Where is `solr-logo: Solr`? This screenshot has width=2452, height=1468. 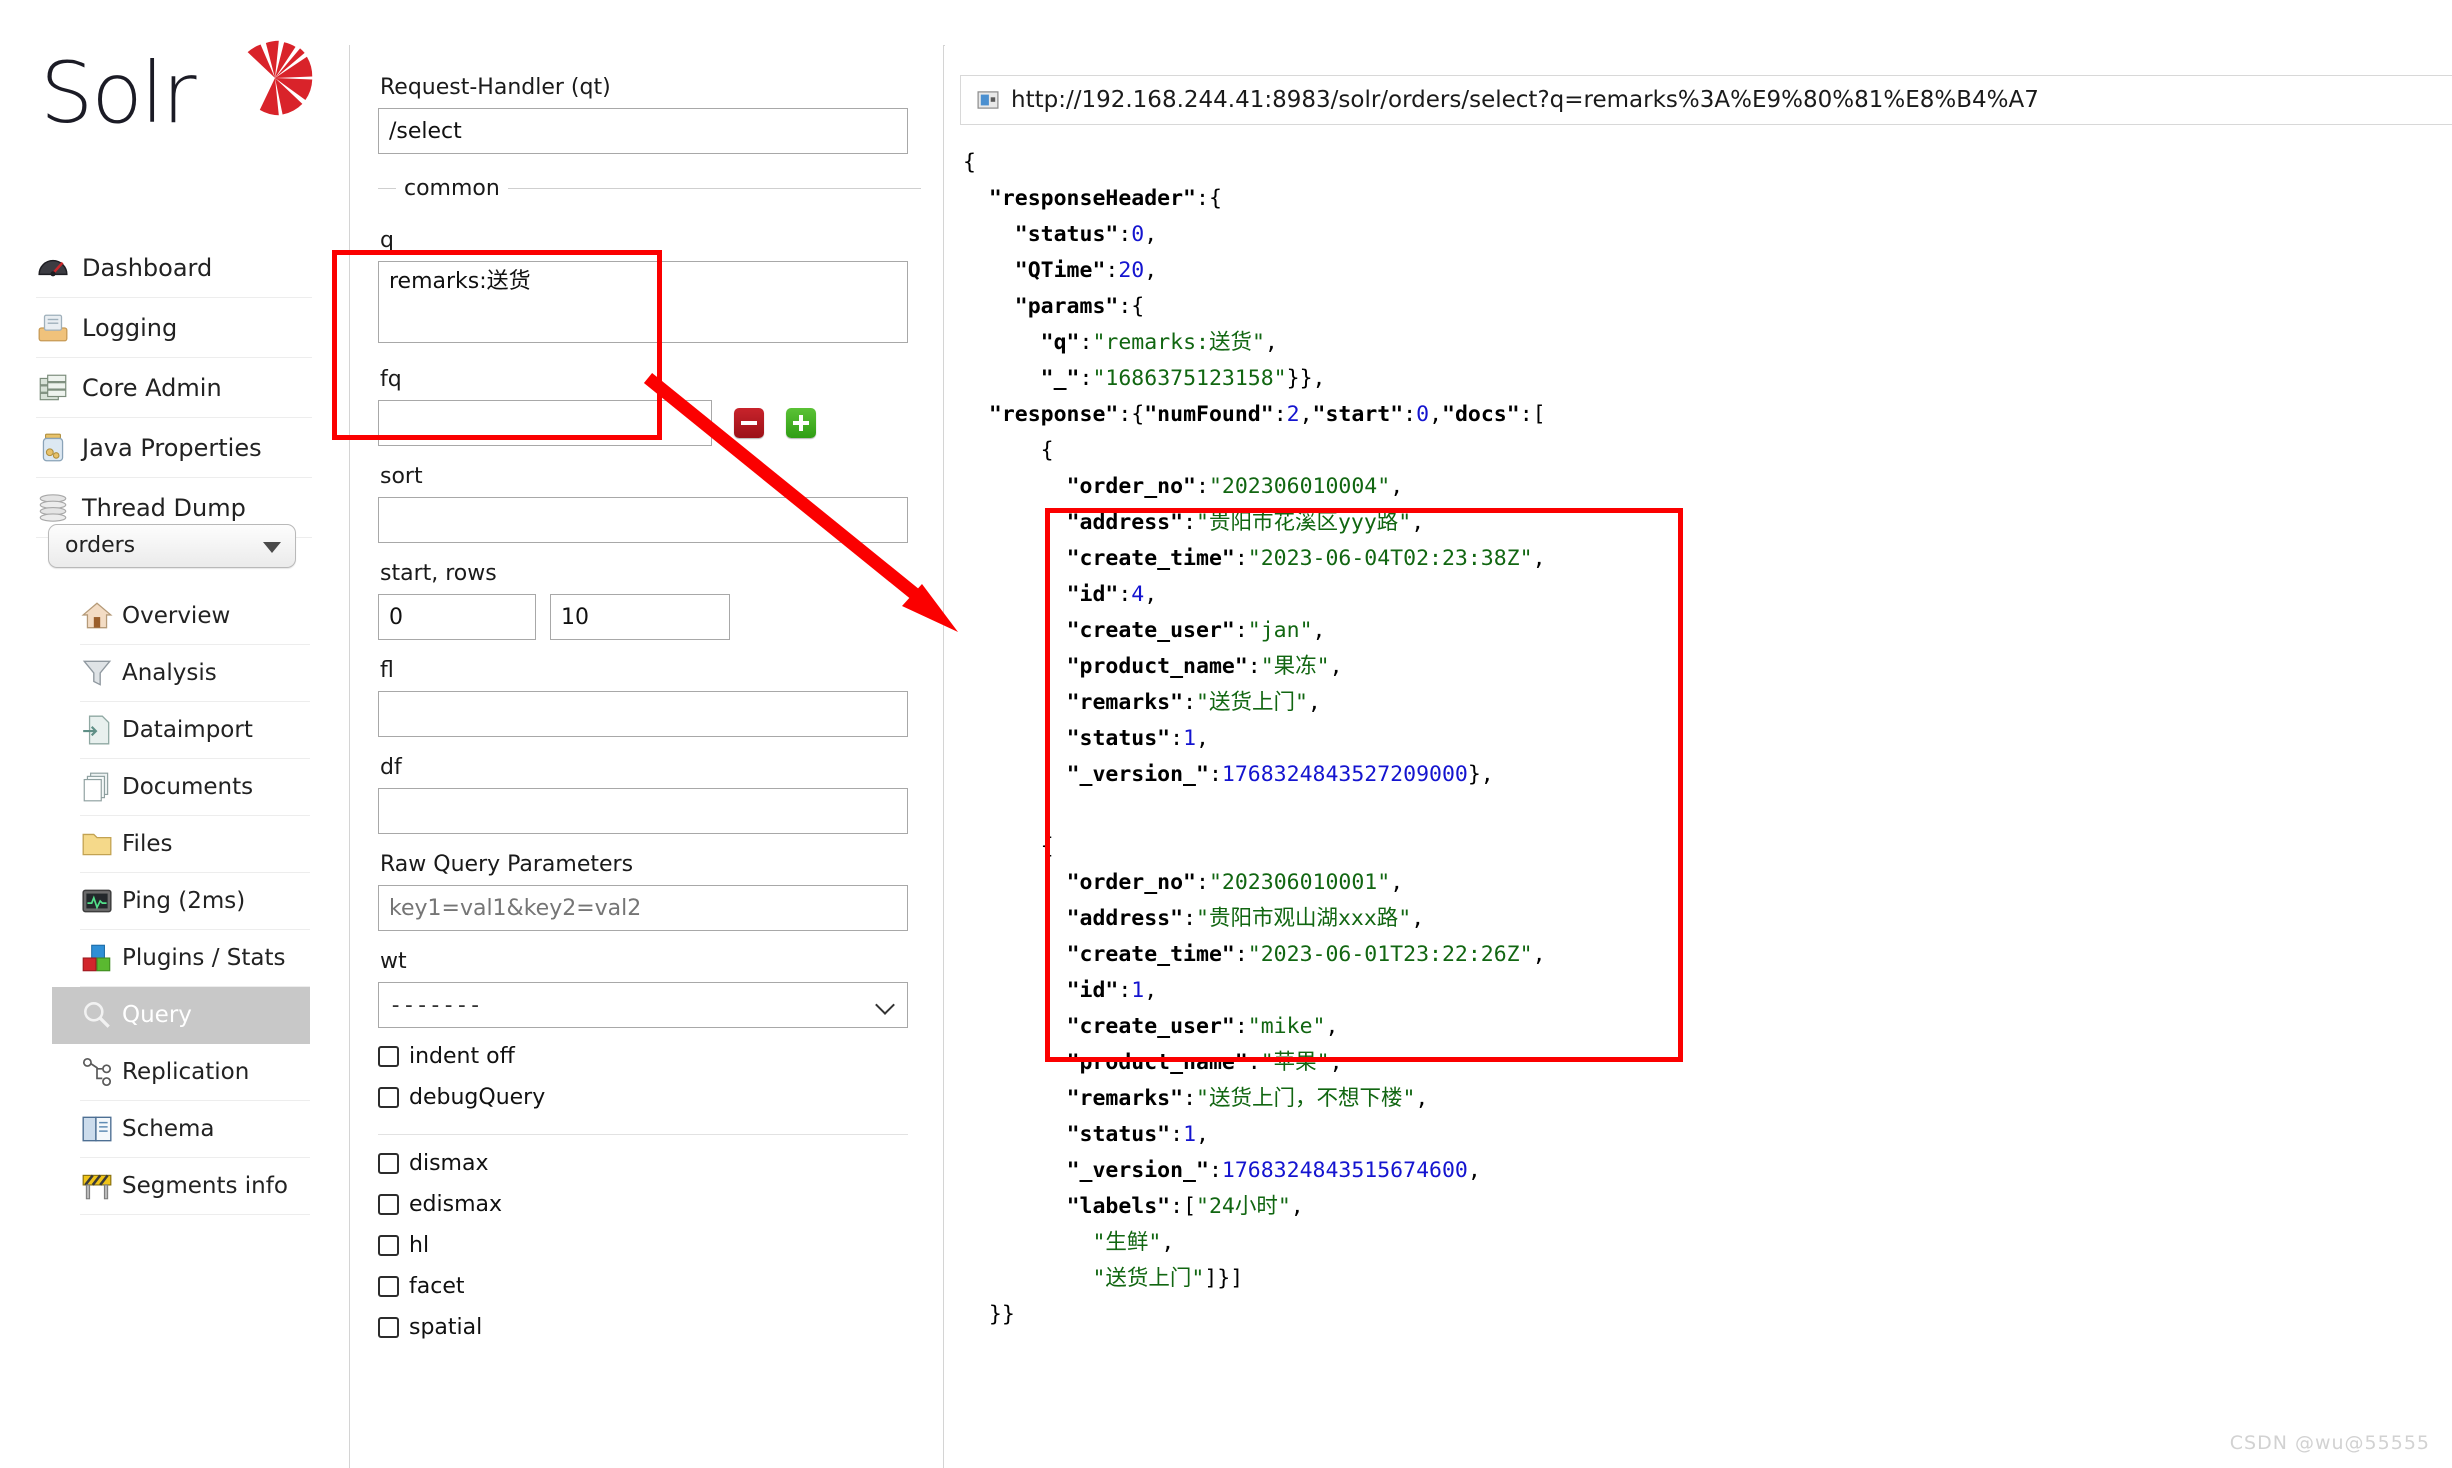 solr-logo: Solr is located at coordinates (176, 92).